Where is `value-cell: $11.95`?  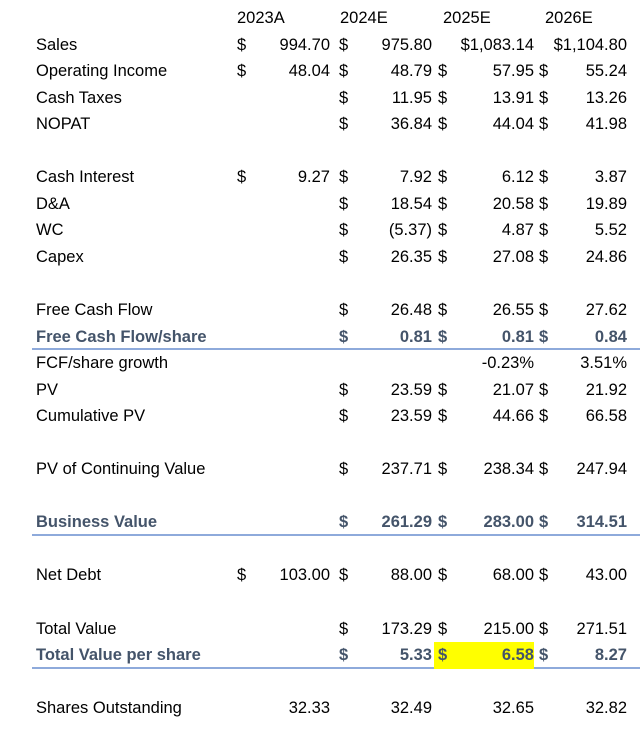
value-cell: $11.95 is located at coordinates (383, 98).